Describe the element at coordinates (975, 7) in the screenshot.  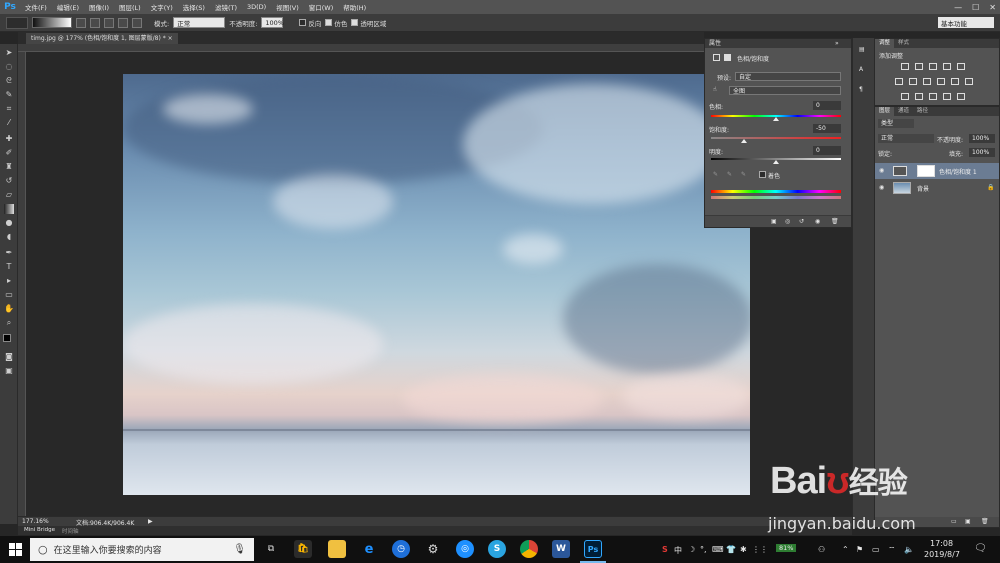
I see `maximize-icon: ☐` at that location.